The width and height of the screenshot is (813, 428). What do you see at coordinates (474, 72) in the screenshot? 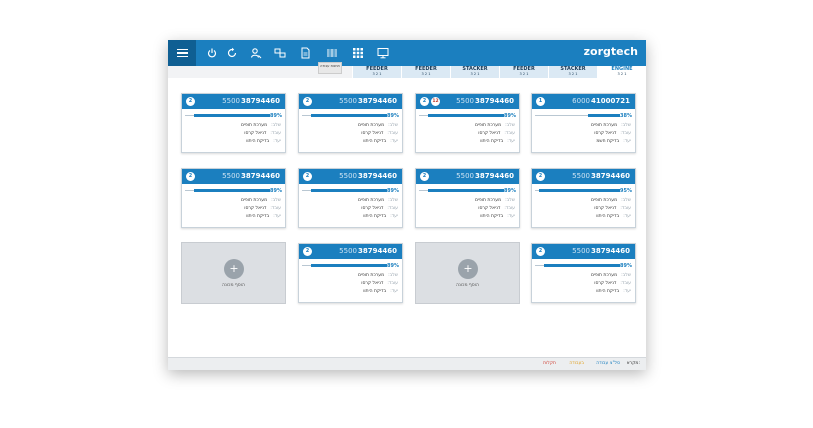
I see `tab-stacker-1: STACKER 3 2 1` at bounding box center [474, 72].